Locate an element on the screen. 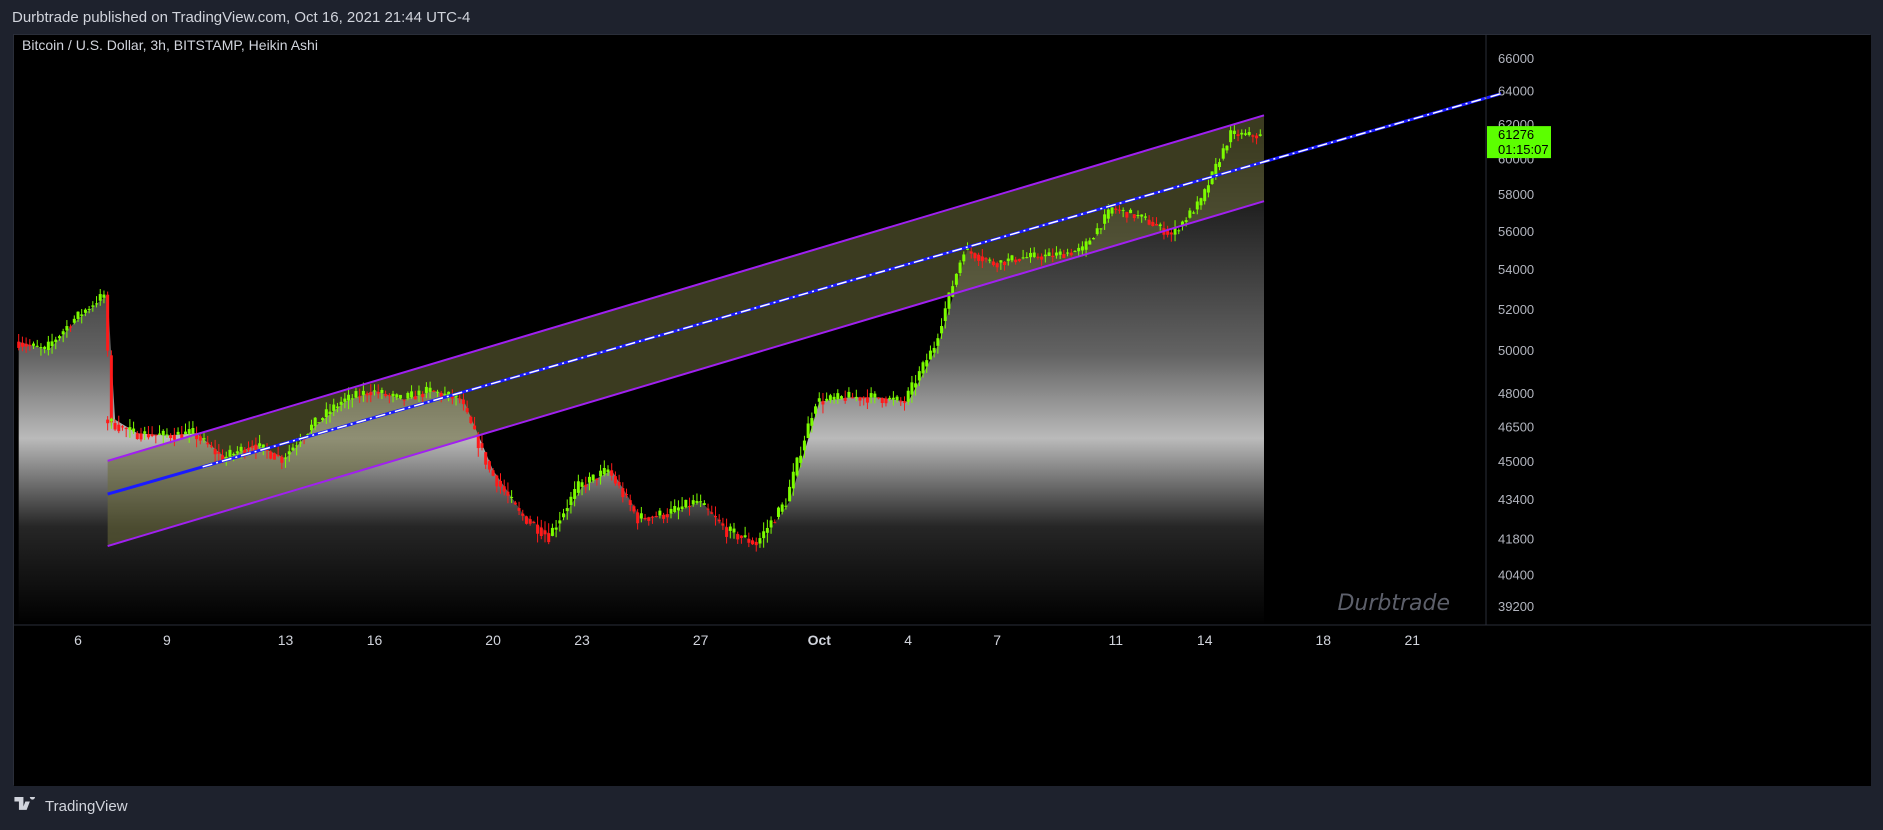  time-tick-label: 13 is located at coordinates (286, 640).